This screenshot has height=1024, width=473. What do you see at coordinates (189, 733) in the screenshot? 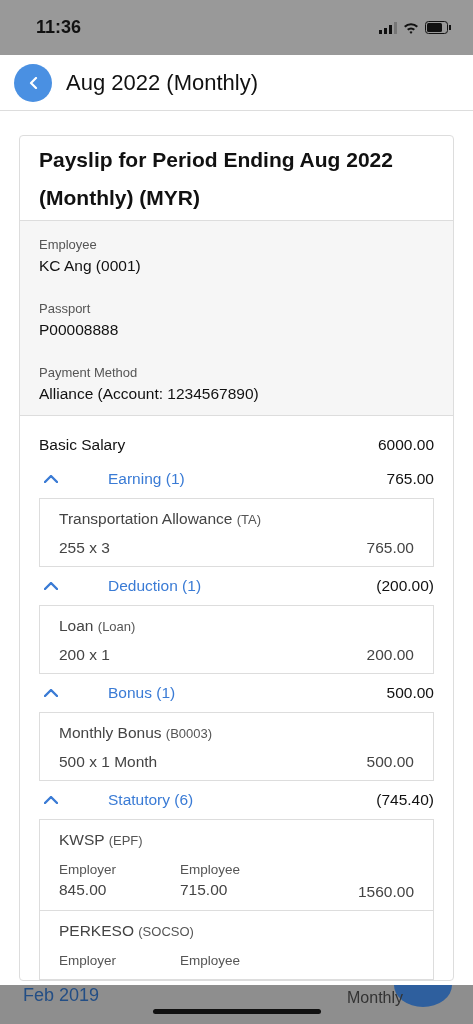
I see `item-code: (B0003)` at bounding box center [189, 733].